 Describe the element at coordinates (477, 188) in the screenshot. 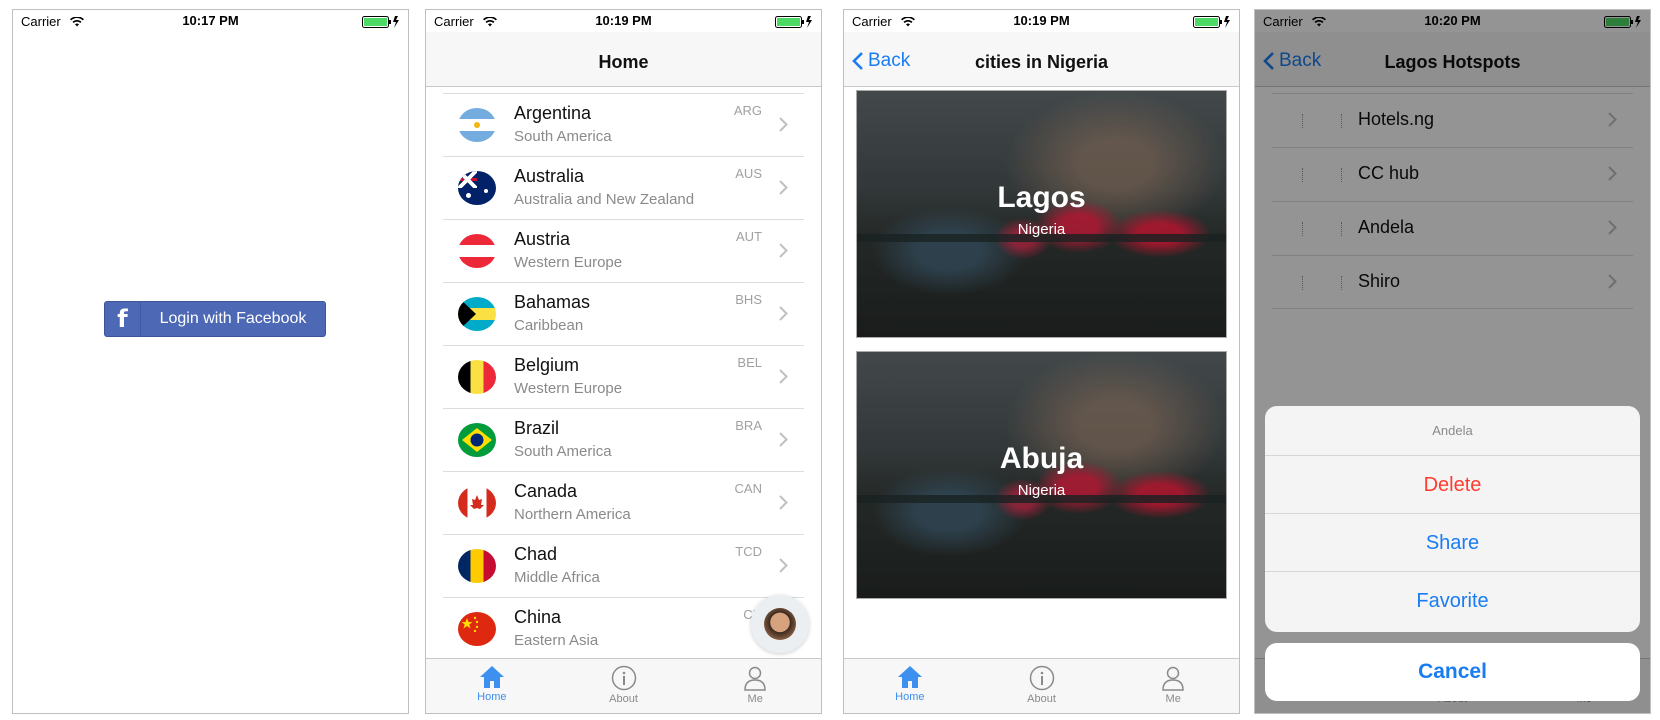

I see `australia-flag-icon` at that location.